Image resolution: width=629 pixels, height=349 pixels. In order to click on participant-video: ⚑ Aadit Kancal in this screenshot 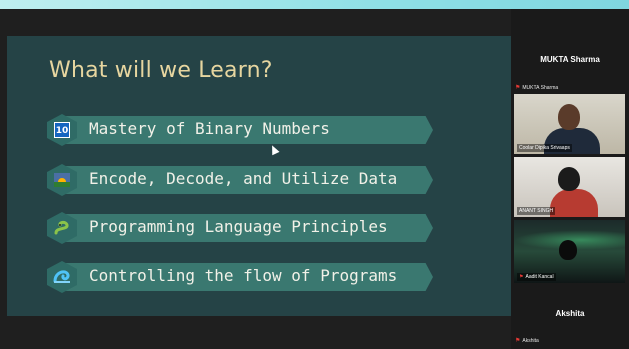, I will do `click(569, 251)`.